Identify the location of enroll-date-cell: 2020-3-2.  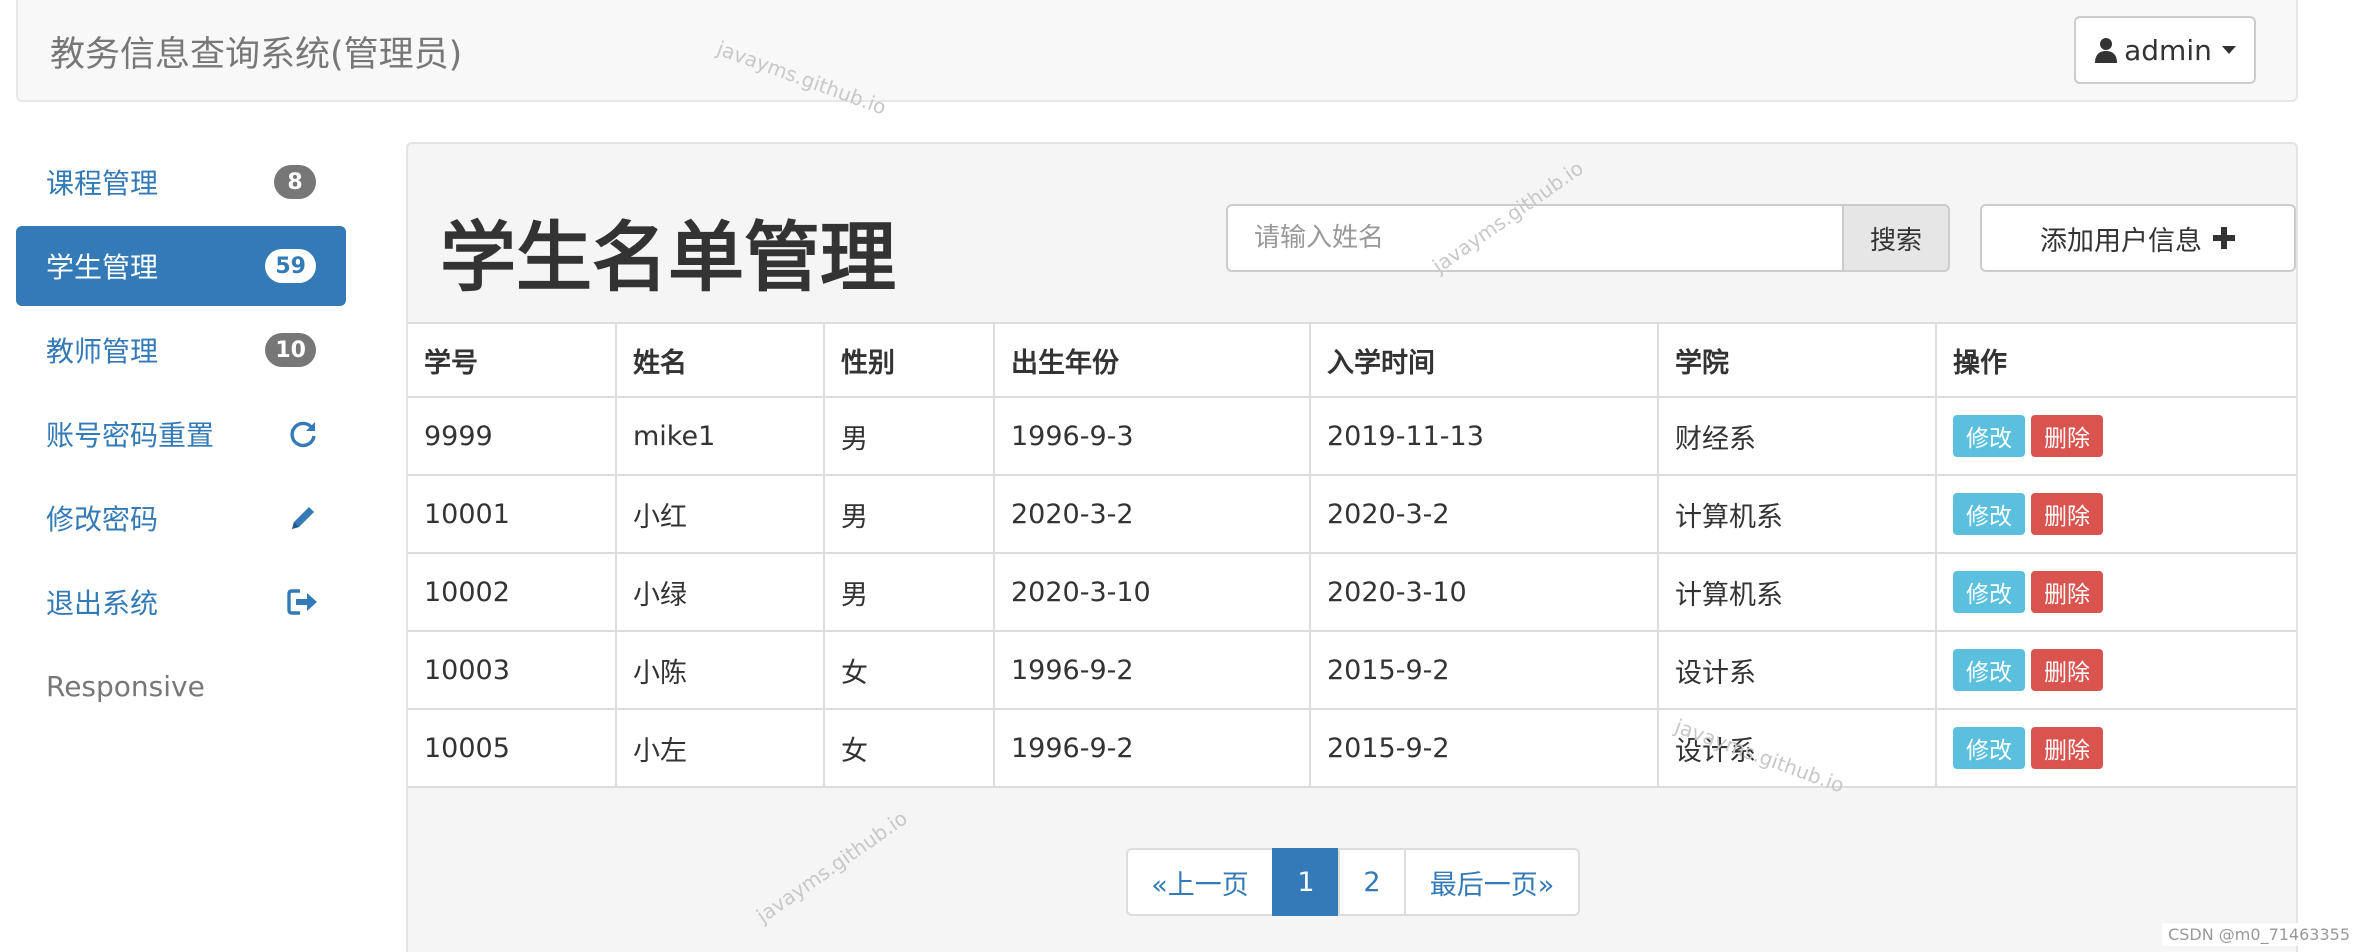
(1484, 514).